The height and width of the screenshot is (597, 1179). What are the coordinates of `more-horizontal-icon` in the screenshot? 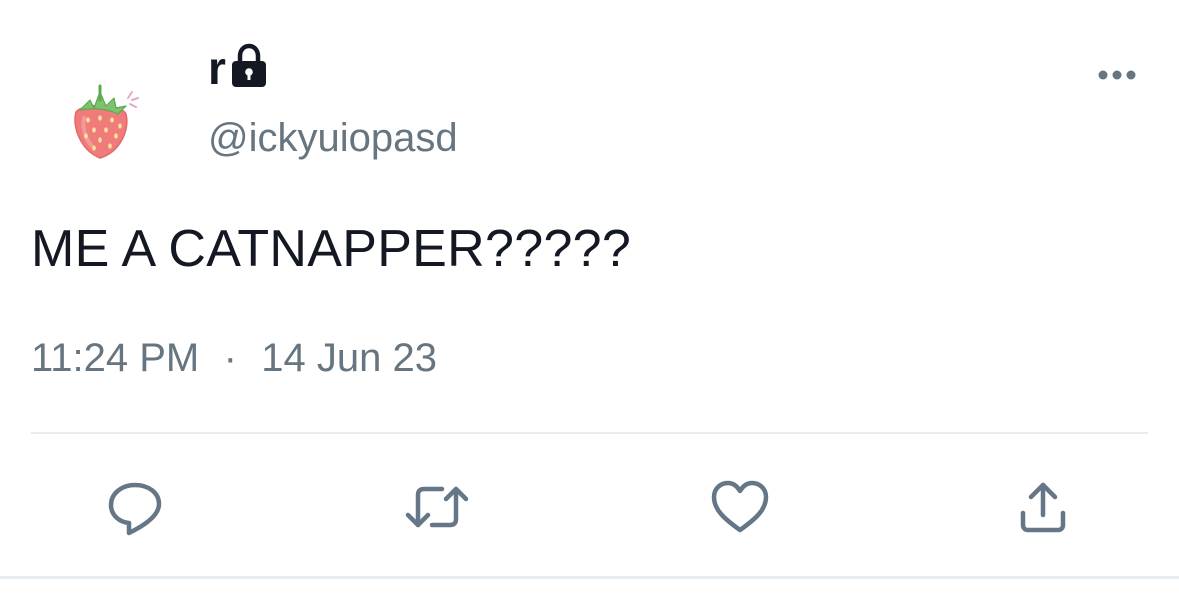 It's located at (1117, 75).